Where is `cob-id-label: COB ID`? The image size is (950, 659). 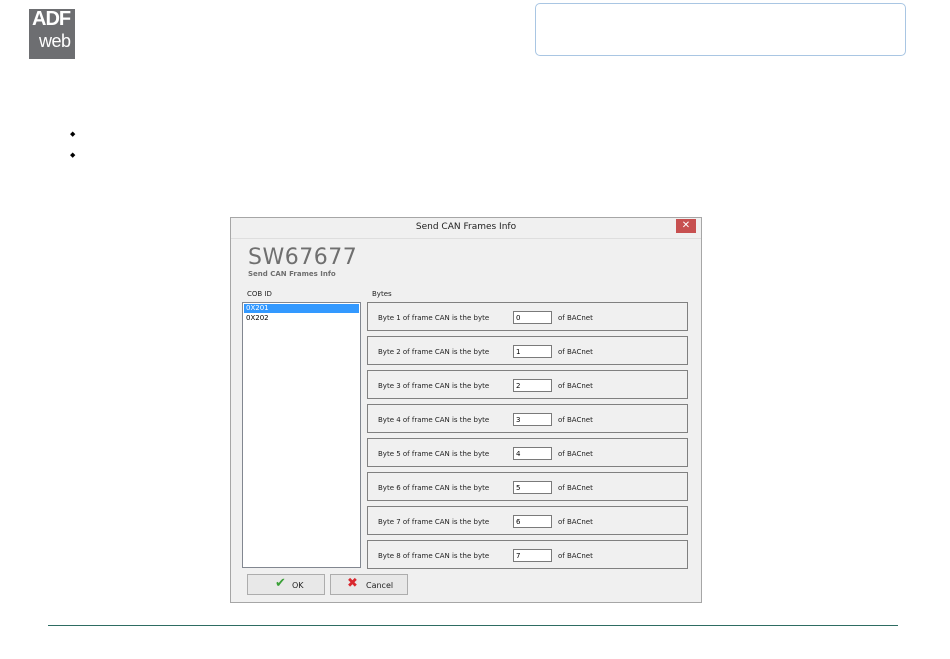
cob-id-label: COB ID is located at coordinates (259, 294).